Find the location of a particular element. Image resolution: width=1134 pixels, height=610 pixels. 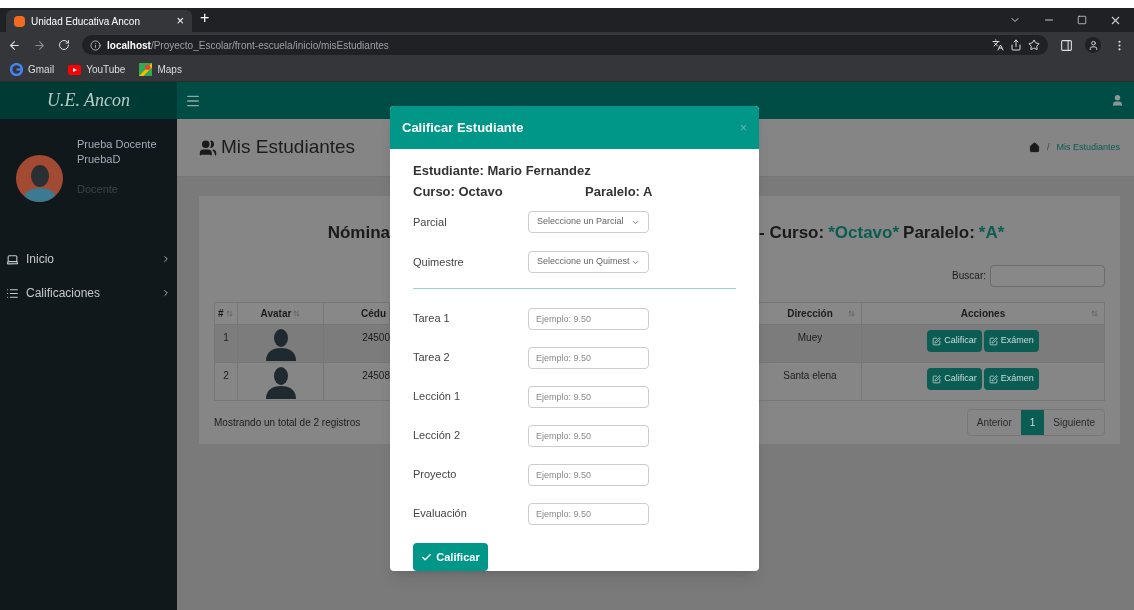

logo-text: U.E. Ancon is located at coordinates (88, 100).